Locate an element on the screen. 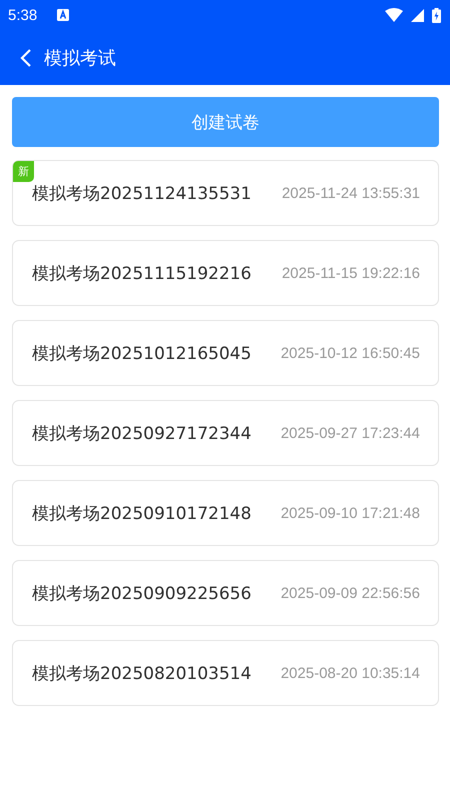  exam-time: 2025-11-15 19:22:16 is located at coordinates (351, 273).